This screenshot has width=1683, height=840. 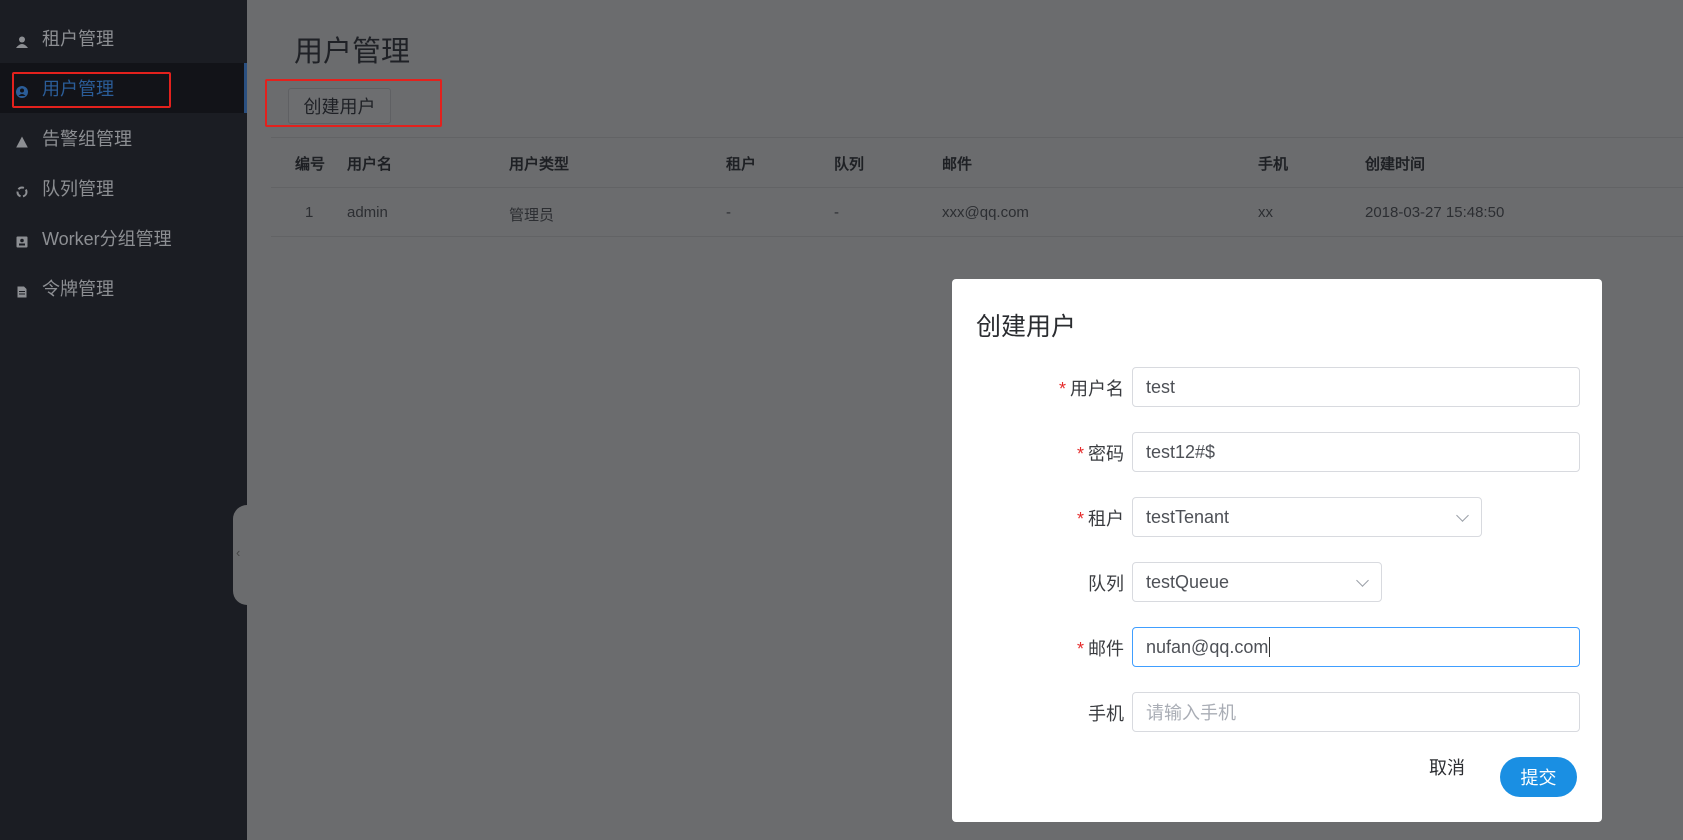 I want to click on password-input: test12#$, so click(x=1356, y=452).